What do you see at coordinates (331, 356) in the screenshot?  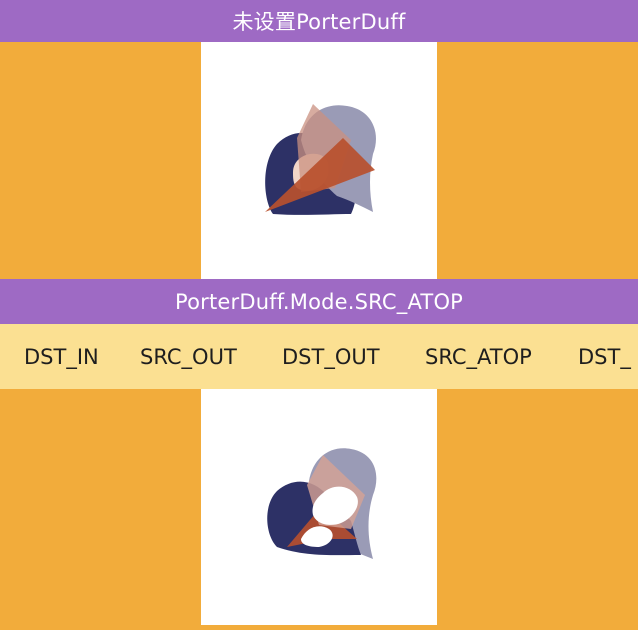 I see `mode-option-dst-out: DST_OUT` at bounding box center [331, 356].